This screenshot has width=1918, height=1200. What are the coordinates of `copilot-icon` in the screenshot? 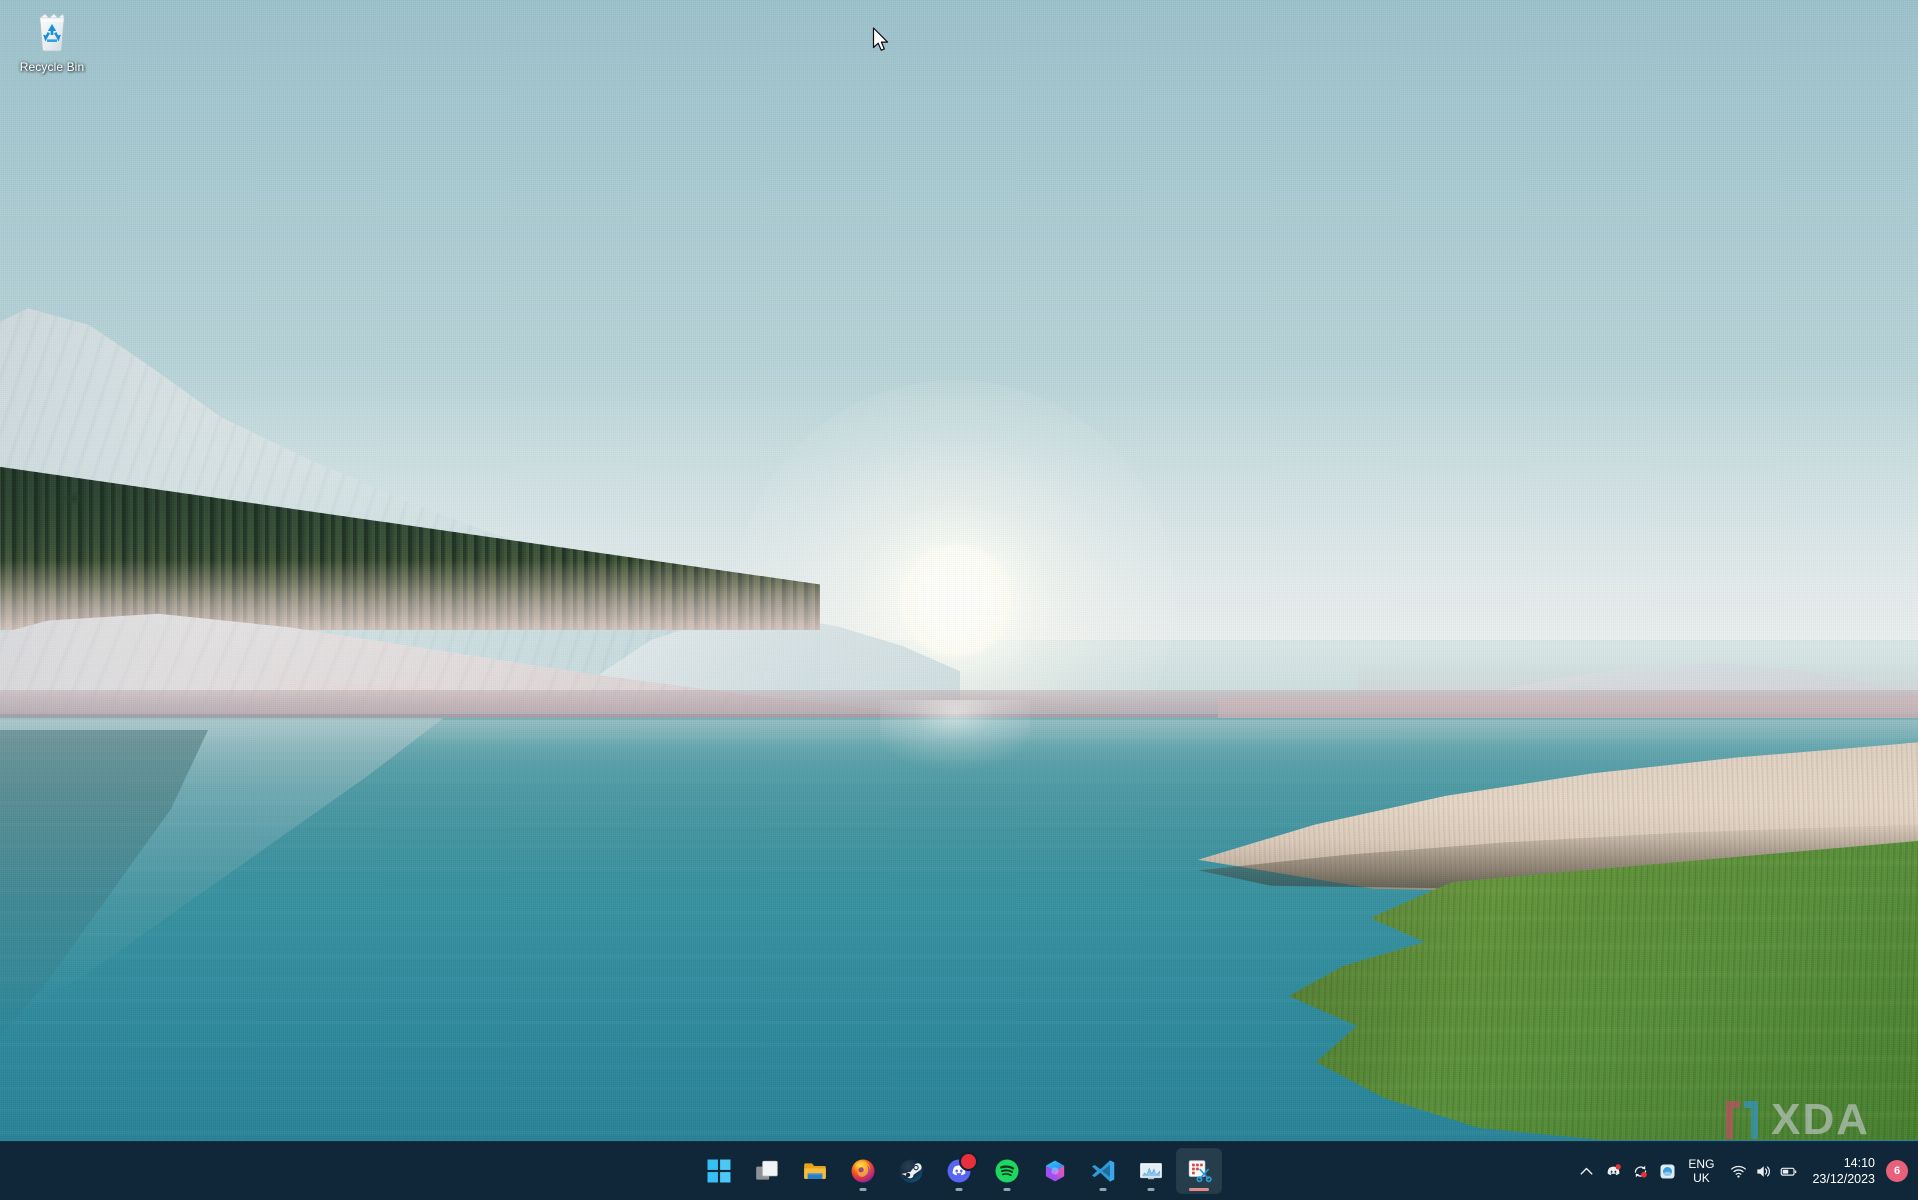 It's located at (1055, 1171).